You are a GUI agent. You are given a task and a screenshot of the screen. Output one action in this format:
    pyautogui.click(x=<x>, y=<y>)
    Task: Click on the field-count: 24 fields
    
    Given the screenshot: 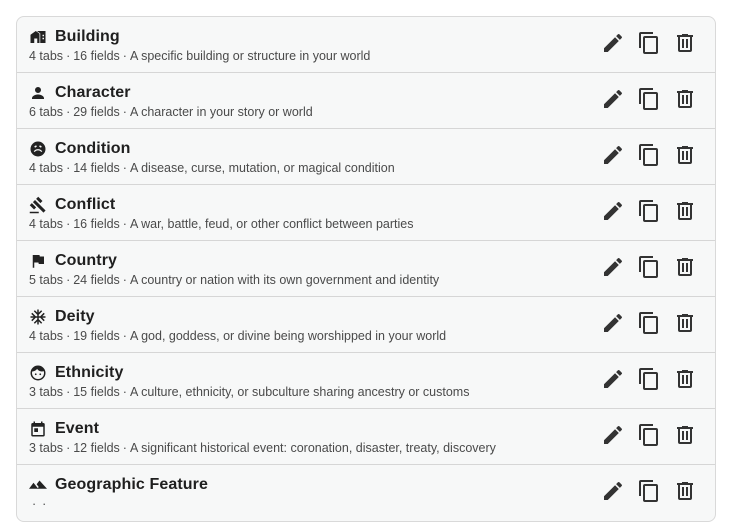 What is the action you would take?
    pyautogui.click(x=96, y=280)
    